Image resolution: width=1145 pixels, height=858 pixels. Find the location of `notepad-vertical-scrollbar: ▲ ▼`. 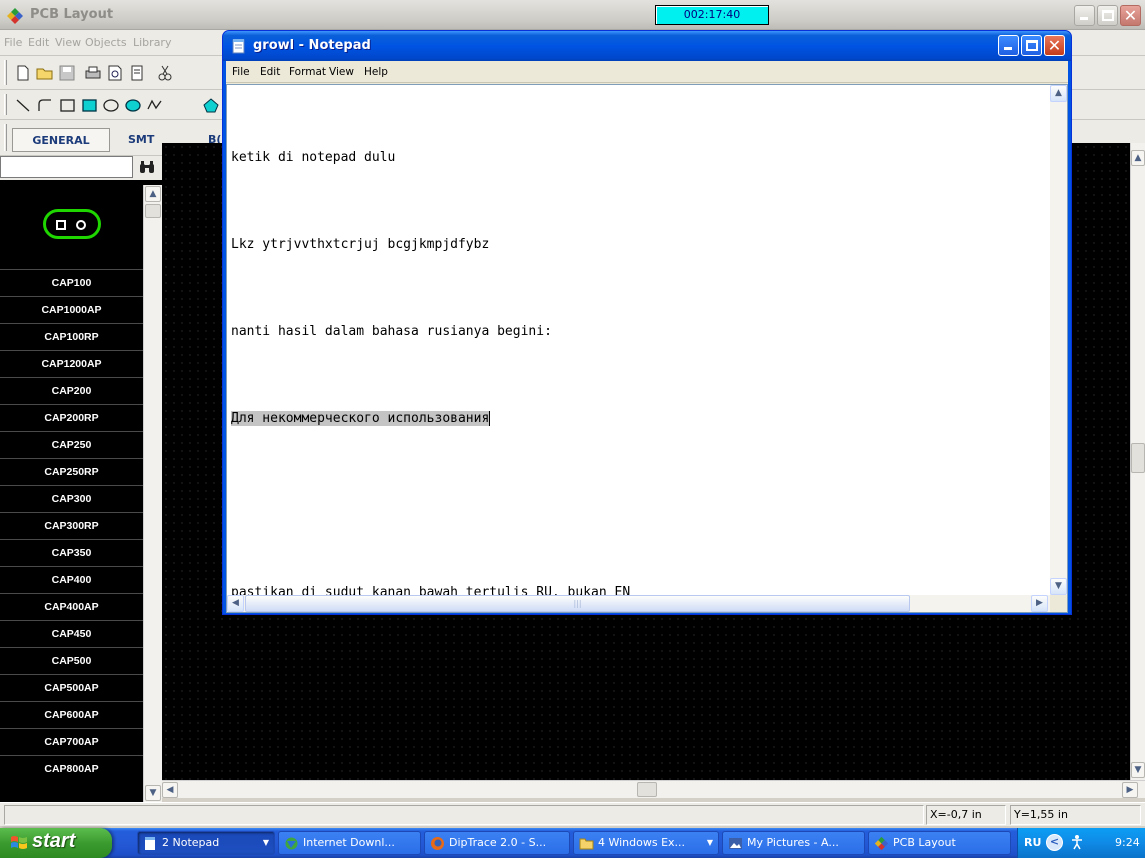

notepad-vertical-scrollbar: ▲ ▼ is located at coordinates (1058, 340).